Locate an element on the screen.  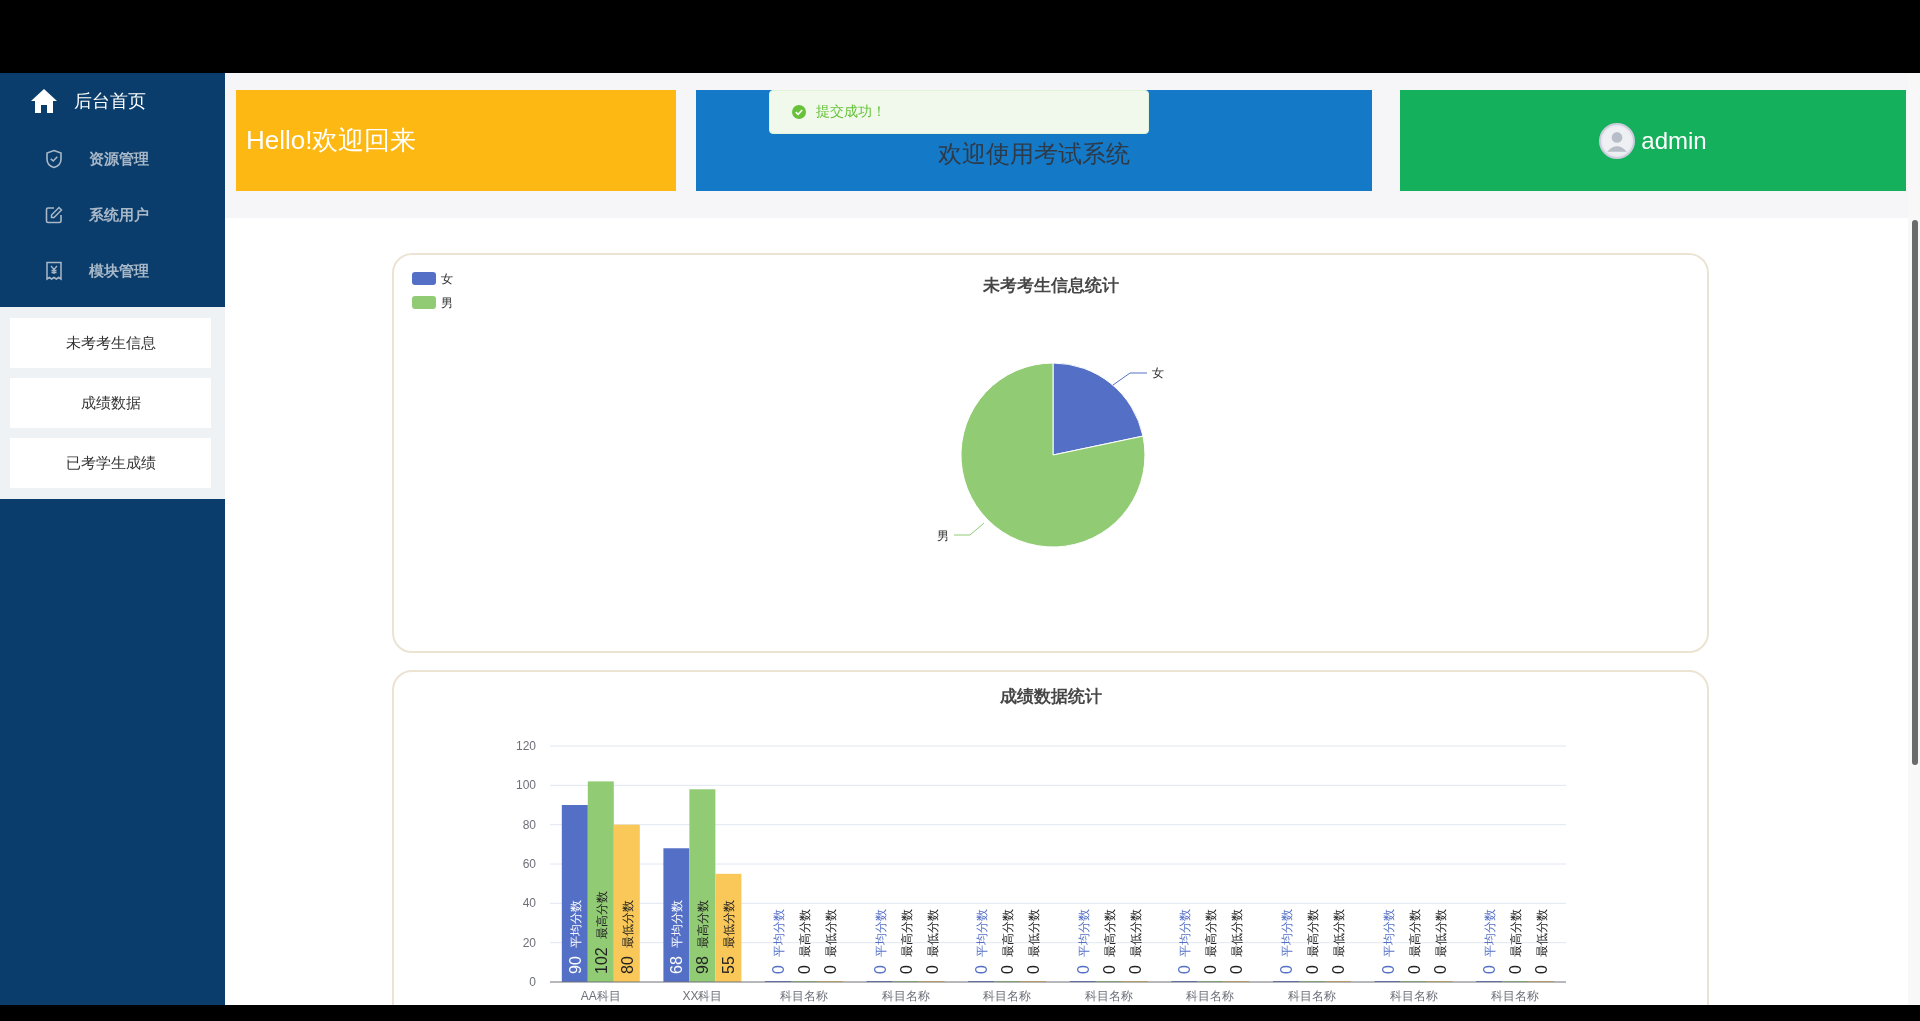
axis-label: AA科目 is located at coordinates (600, 996).